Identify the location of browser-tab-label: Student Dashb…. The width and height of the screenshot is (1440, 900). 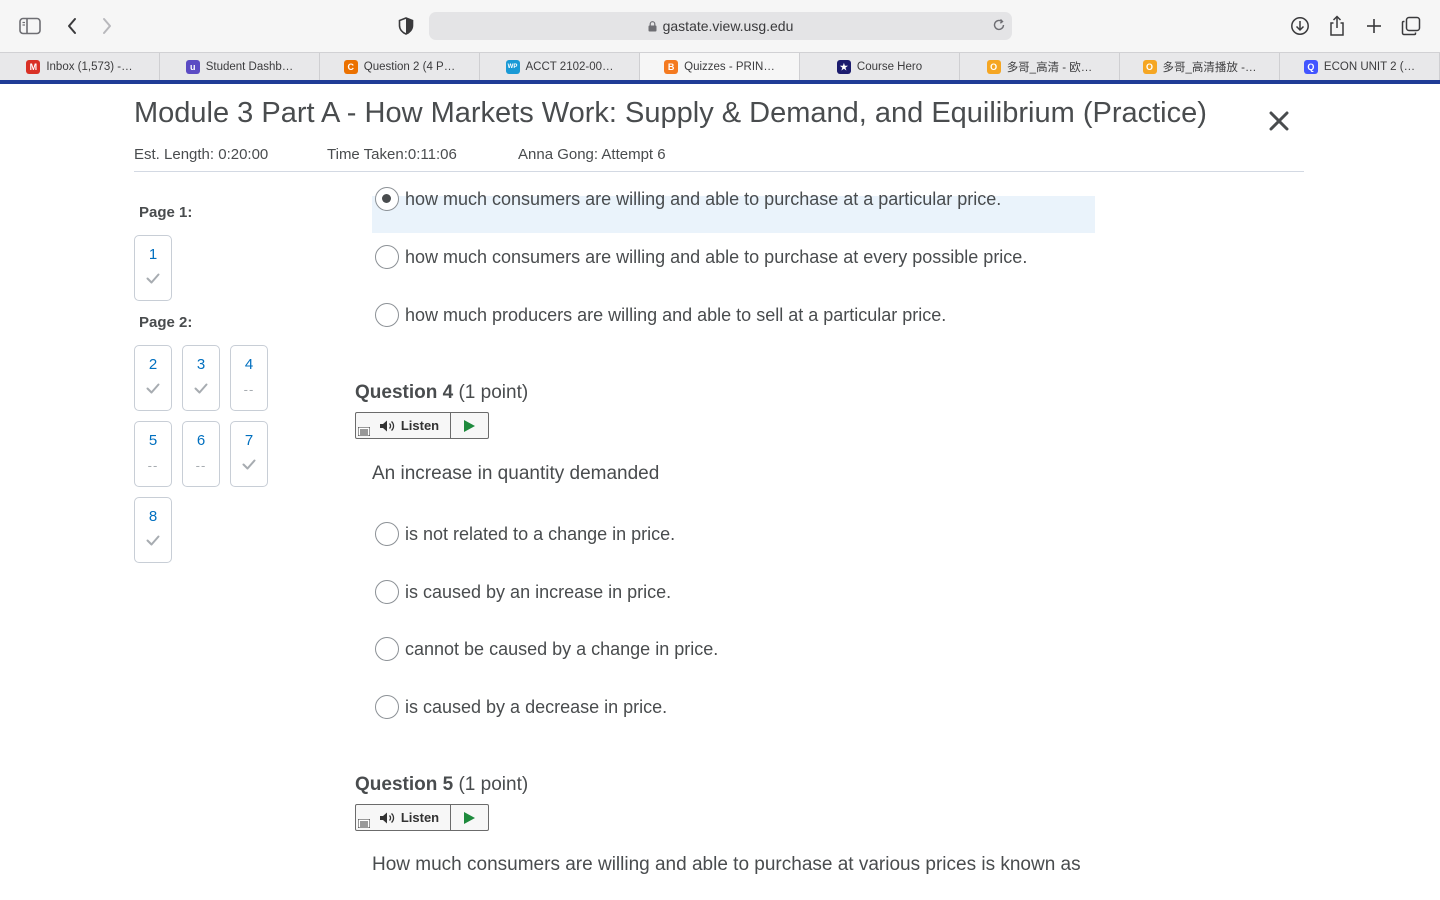
(249, 67).